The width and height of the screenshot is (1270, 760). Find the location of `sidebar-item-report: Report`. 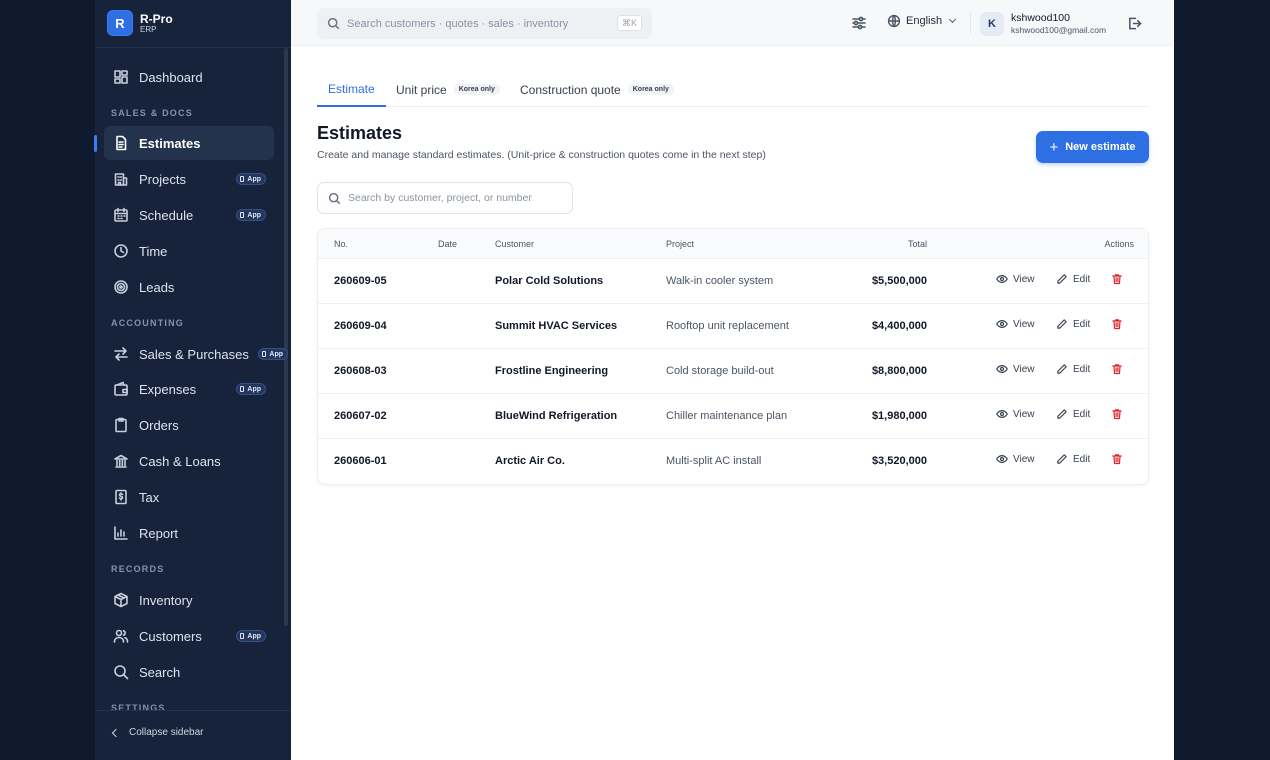

sidebar-item-report: Report is located at coordinates (189, 533).